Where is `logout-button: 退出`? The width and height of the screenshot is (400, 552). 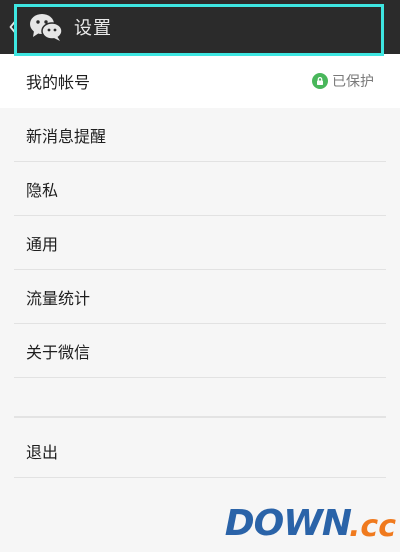 logout-button: 退出 is located at coordinates (200, 451).